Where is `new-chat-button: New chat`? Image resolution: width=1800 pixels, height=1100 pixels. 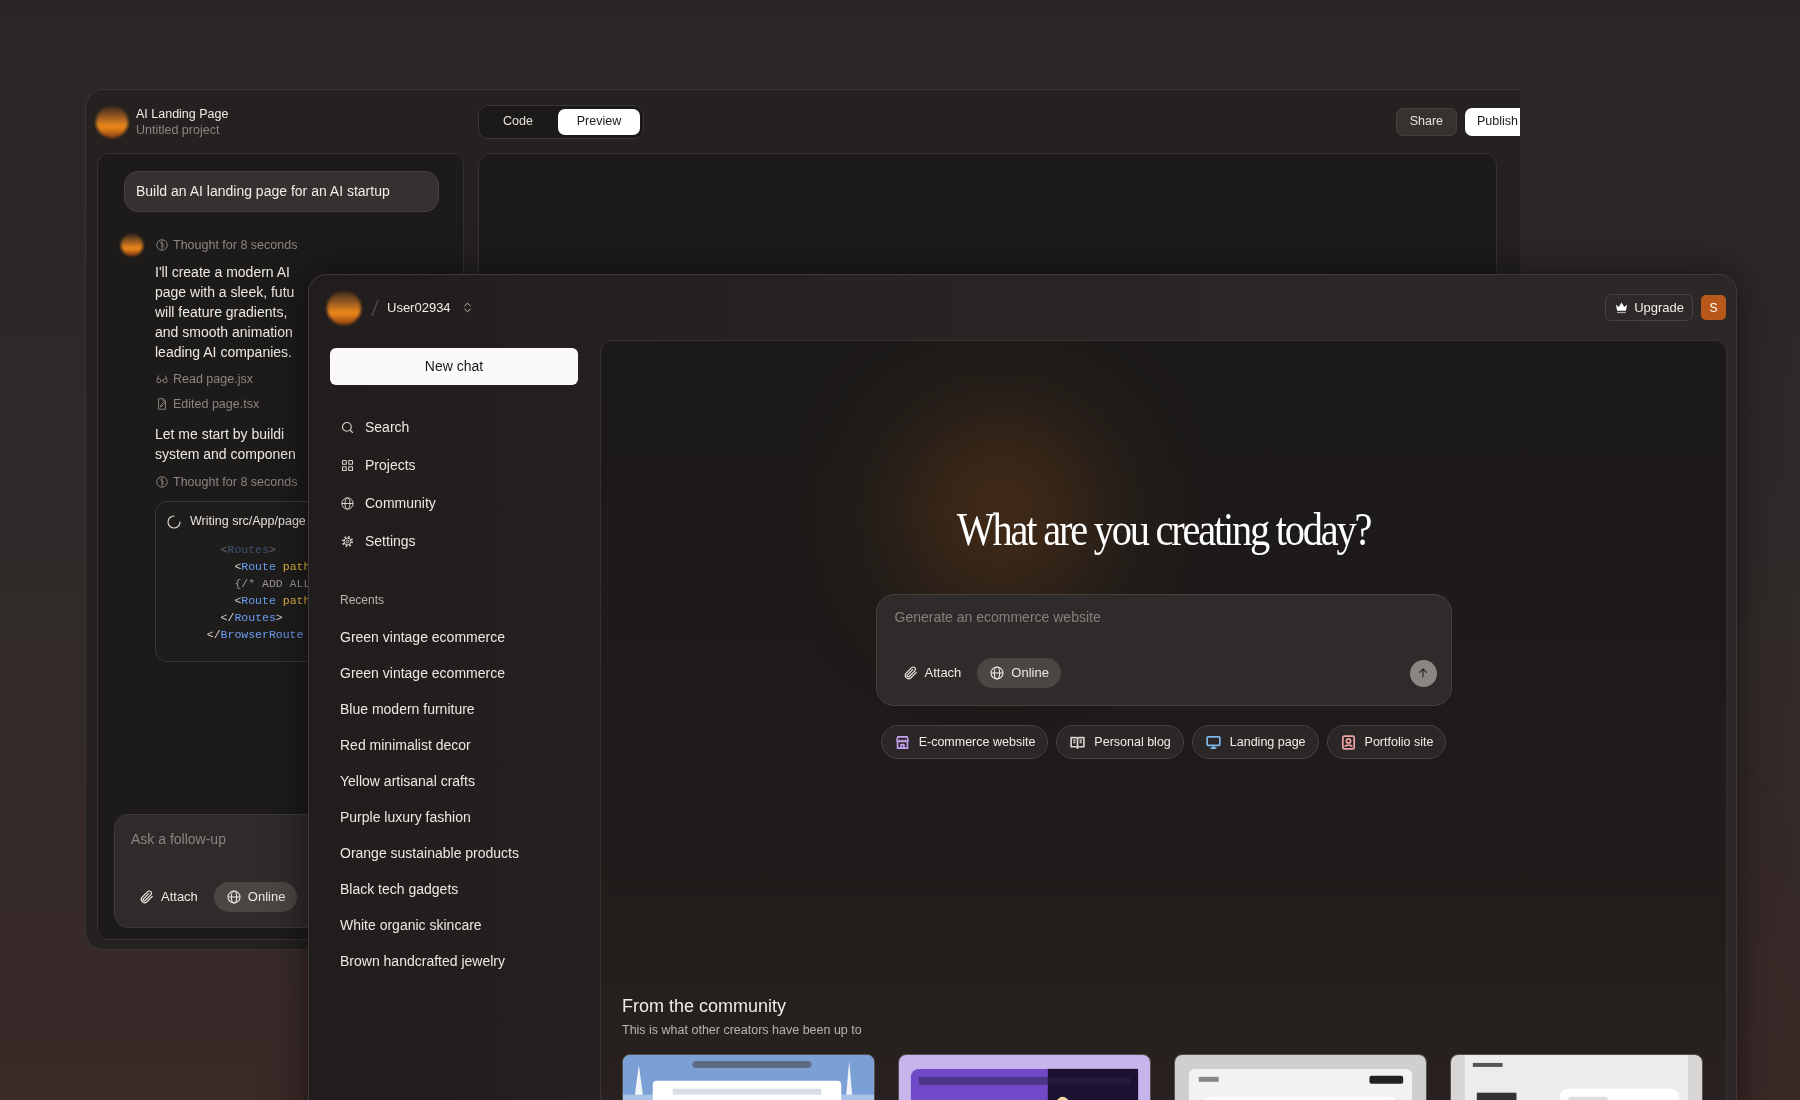 new-chat-button: New chat is located at coordinates (454, 366).